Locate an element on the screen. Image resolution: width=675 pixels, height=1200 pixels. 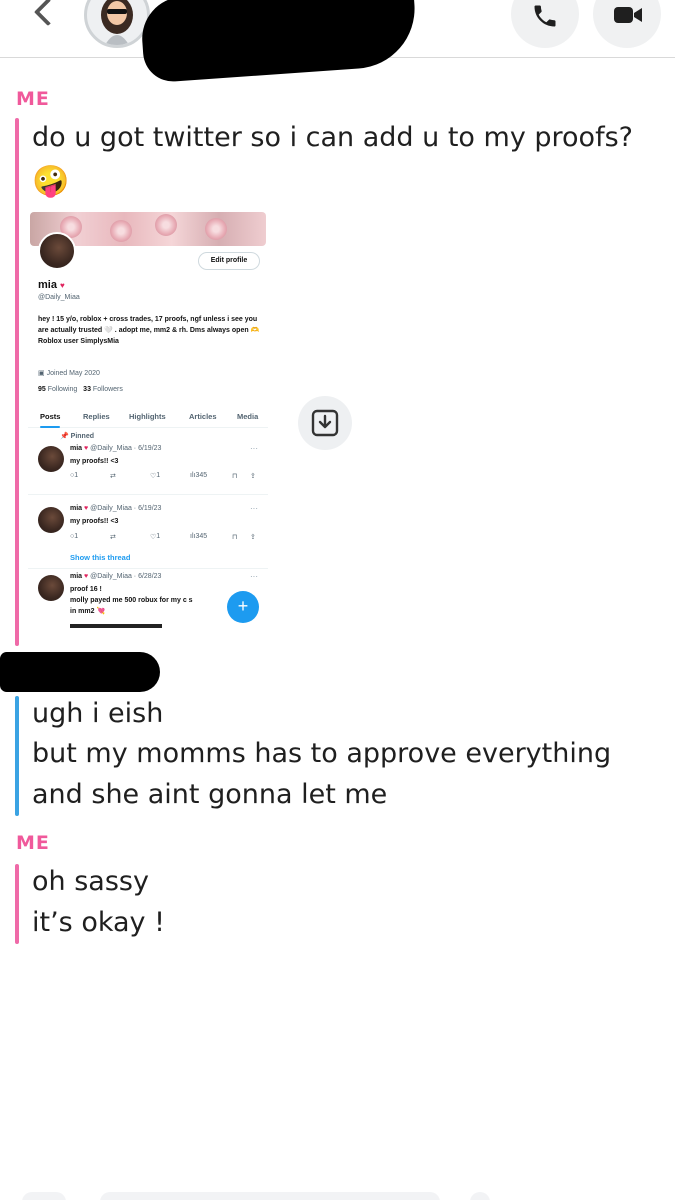
profile-name: mia ♥ is located at coordinates (51, 285).